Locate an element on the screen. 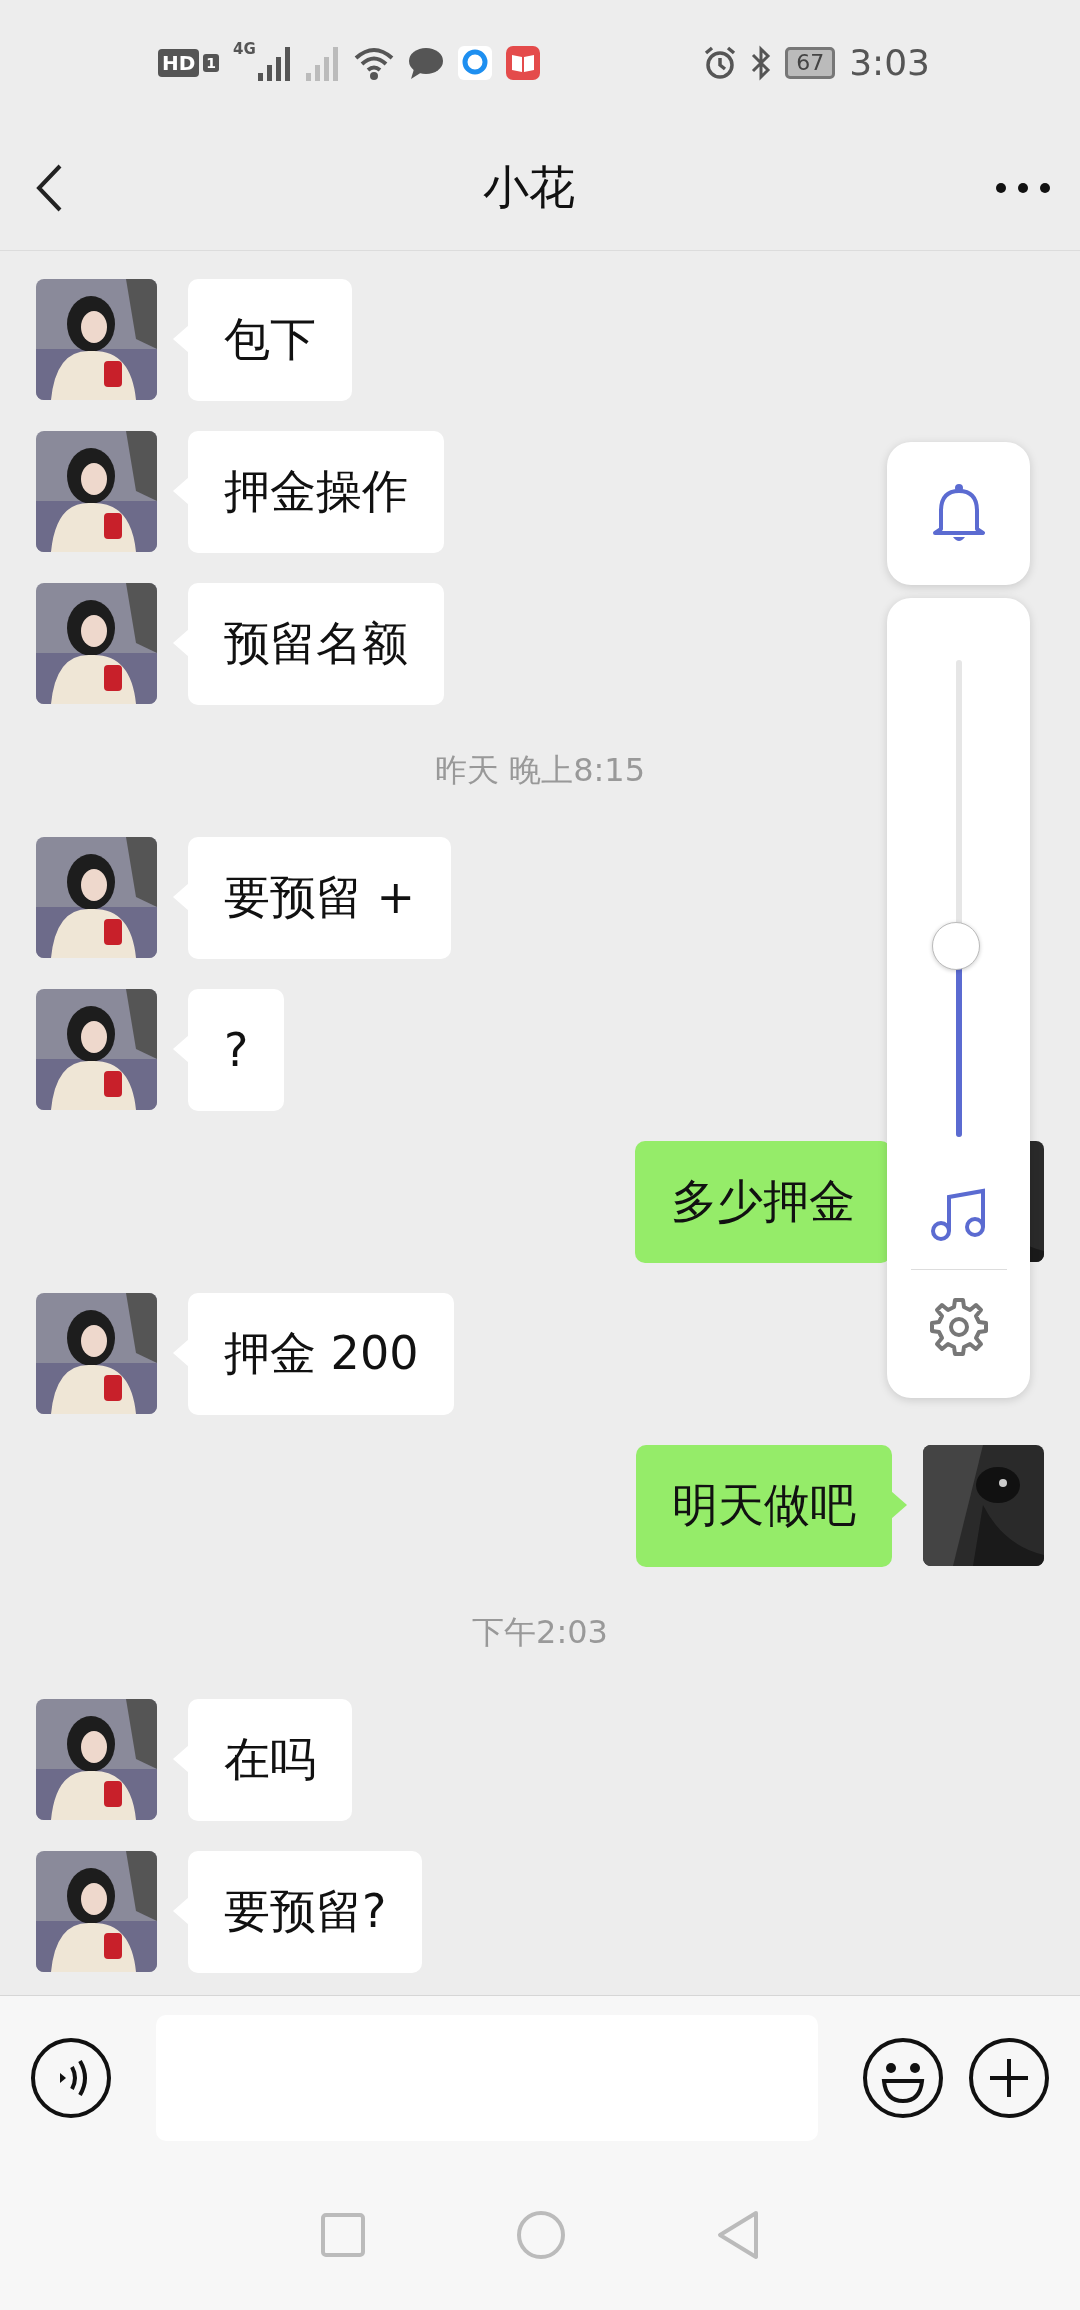  timestamp: 昨天 晚上8:15 is located at coordinates (540, 770).